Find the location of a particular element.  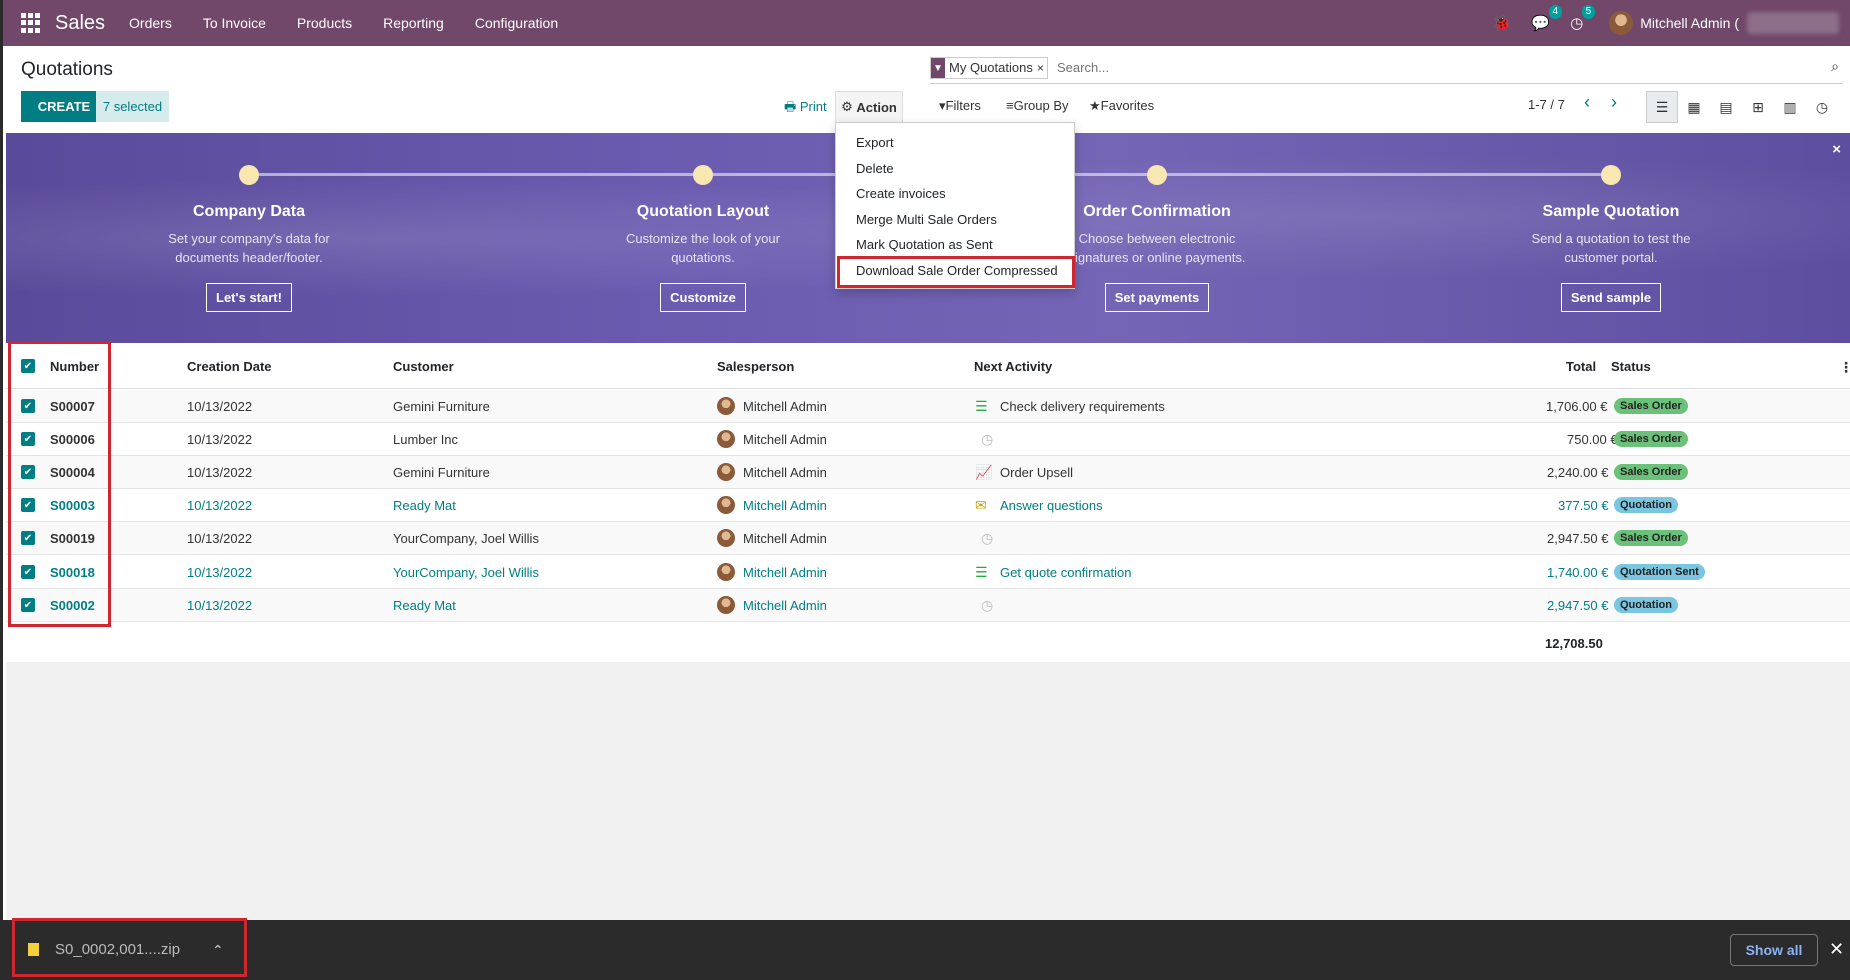

envelope-icon: ✉ is located at coordinates (981, 505).